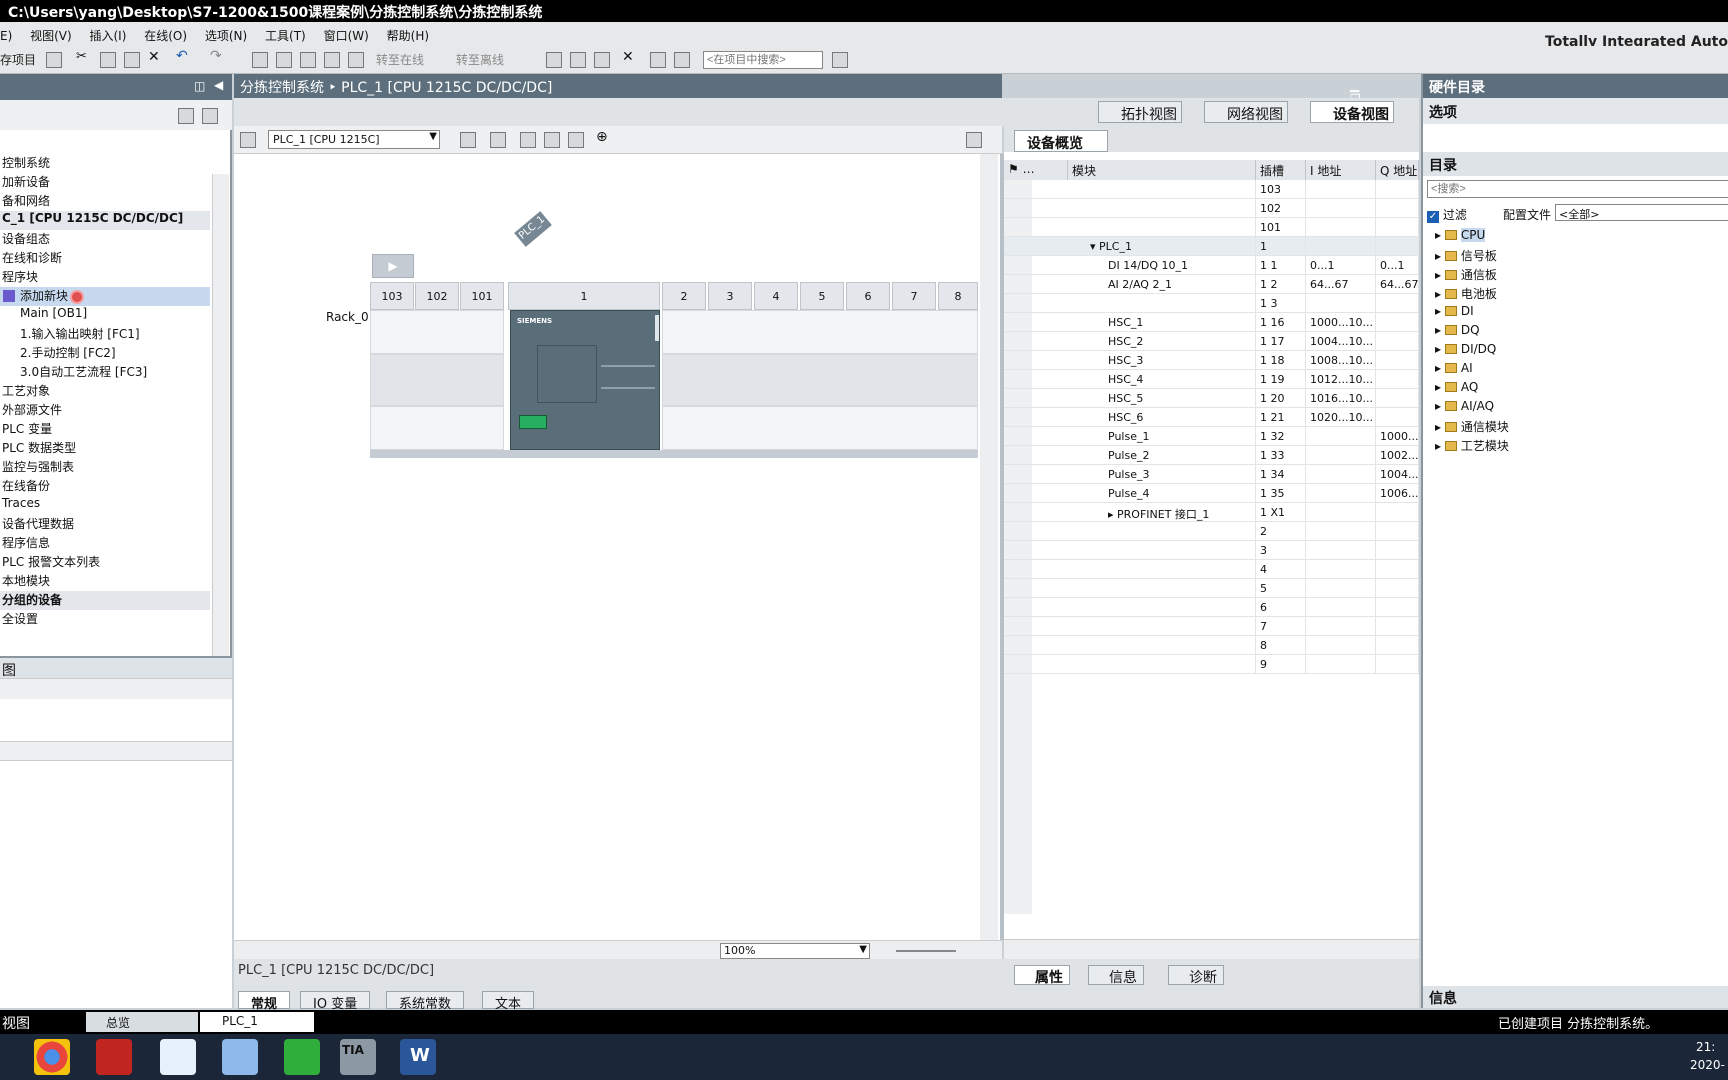 Image resolution: width=1728 pixels, height=1080 pixels. What do you see at coordinates (1211, 607) in the screenshot?
I see `overview-row: 6` at bounding box center [1211, 607].